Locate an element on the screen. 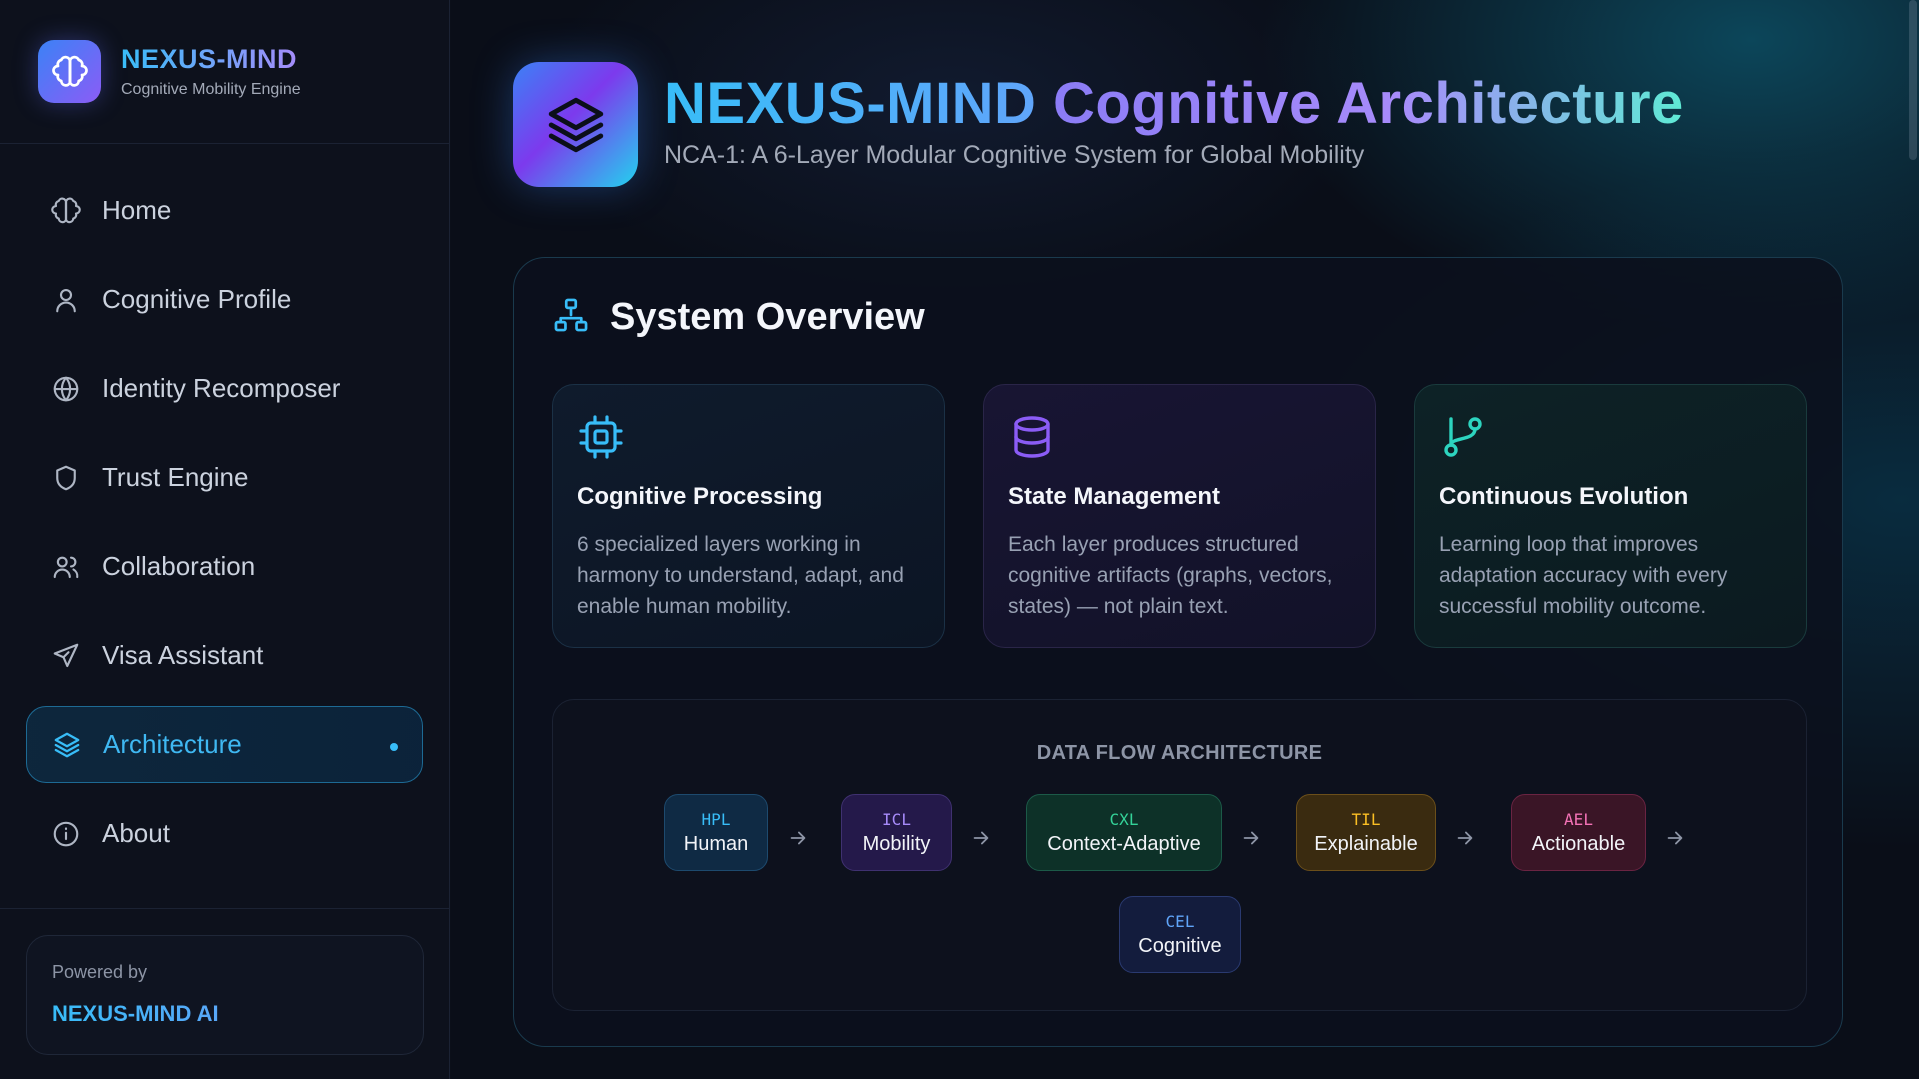 The image size is (1919, 1079). brand: NEXUS-MIND Cognitive Mobility Engine is located at coordinates (224, 72).